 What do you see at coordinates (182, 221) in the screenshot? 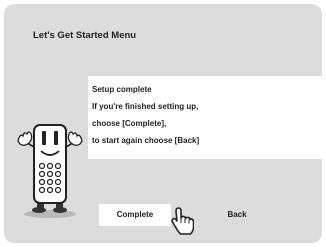
I see `pointing-hand-cursor-icon` at bounding box center [182, 221].